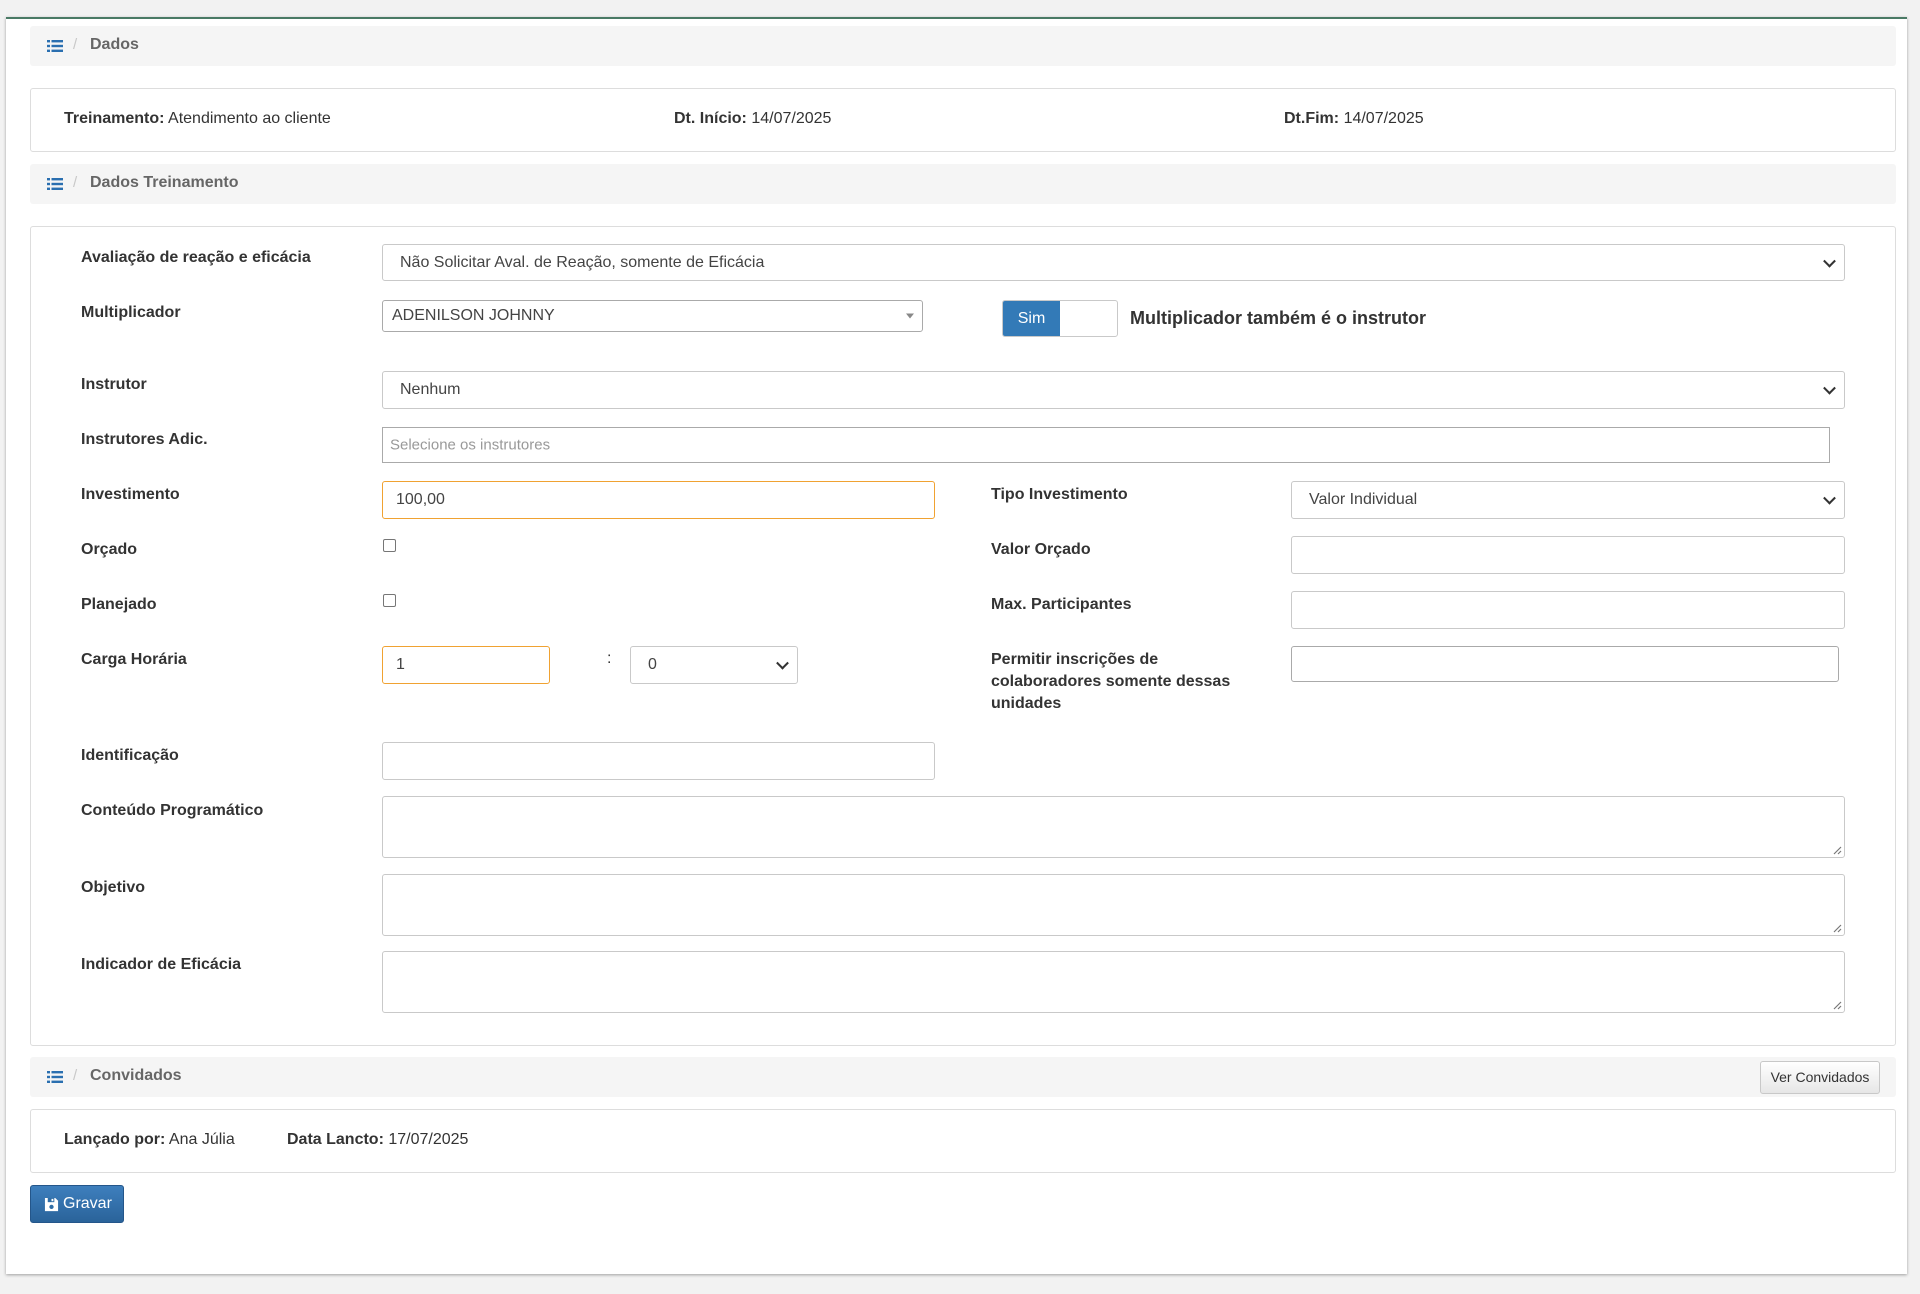 The width and height of the screenshot is (1920, 1294). What do you see at coordinates (144, 439) in the screenshot?
I see `instrutores-adic-label: Instrutores Adic.` at bounding box center [144, 439].